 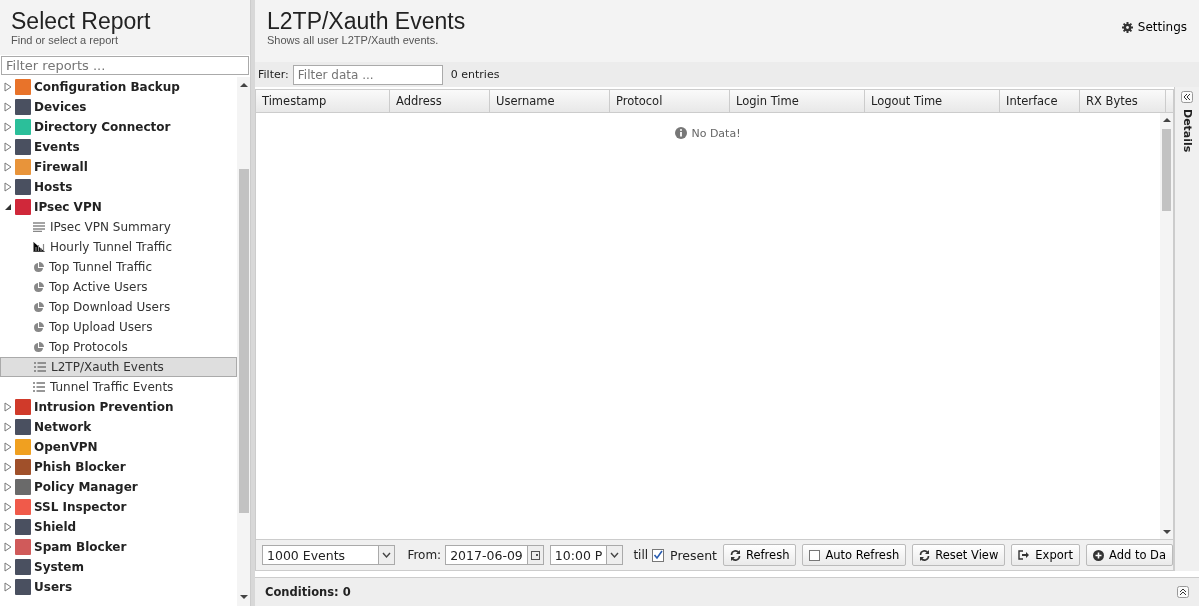 What do you see at coordinates (670, 101) in the screenshot?
I see `column-header: Protocol` at bounding box center [670, 101].